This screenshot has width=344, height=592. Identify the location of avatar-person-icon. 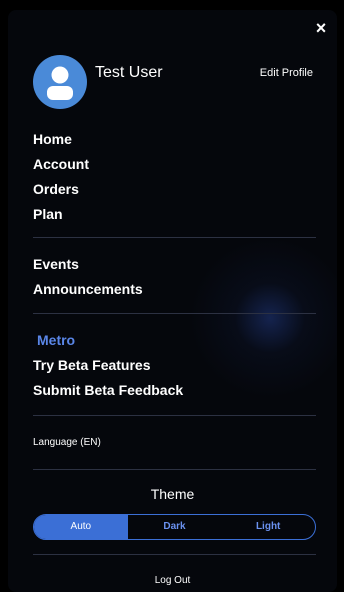
(60, 83).